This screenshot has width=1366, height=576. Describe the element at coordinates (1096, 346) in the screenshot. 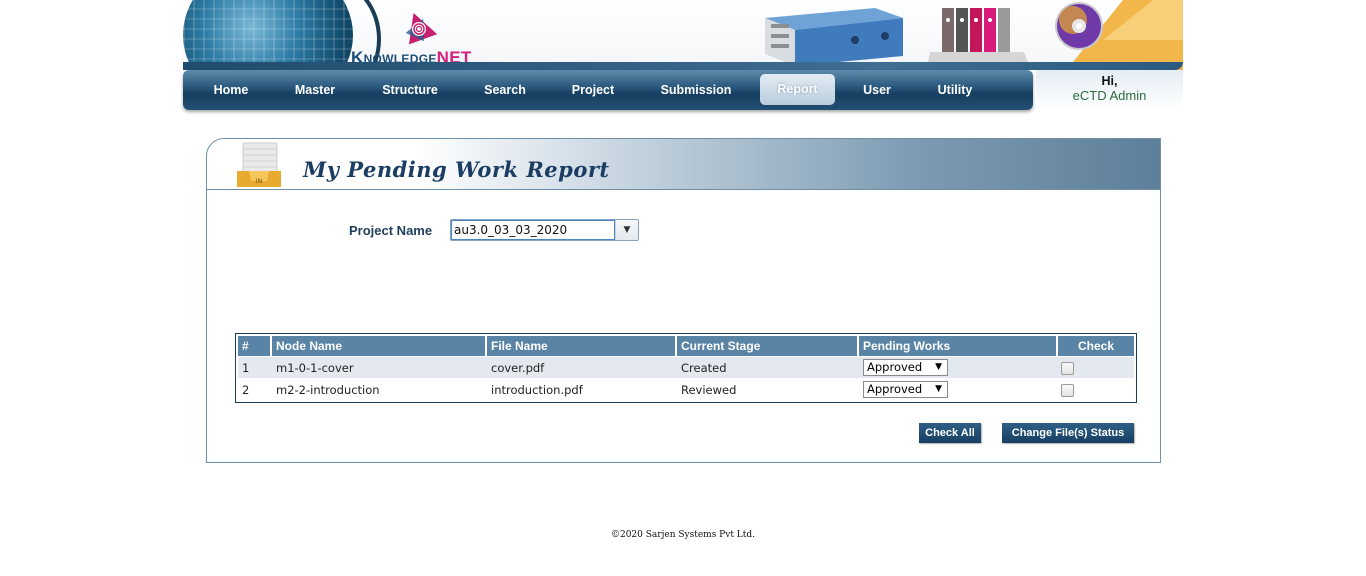

I see `column-header-check: Check` at that location.